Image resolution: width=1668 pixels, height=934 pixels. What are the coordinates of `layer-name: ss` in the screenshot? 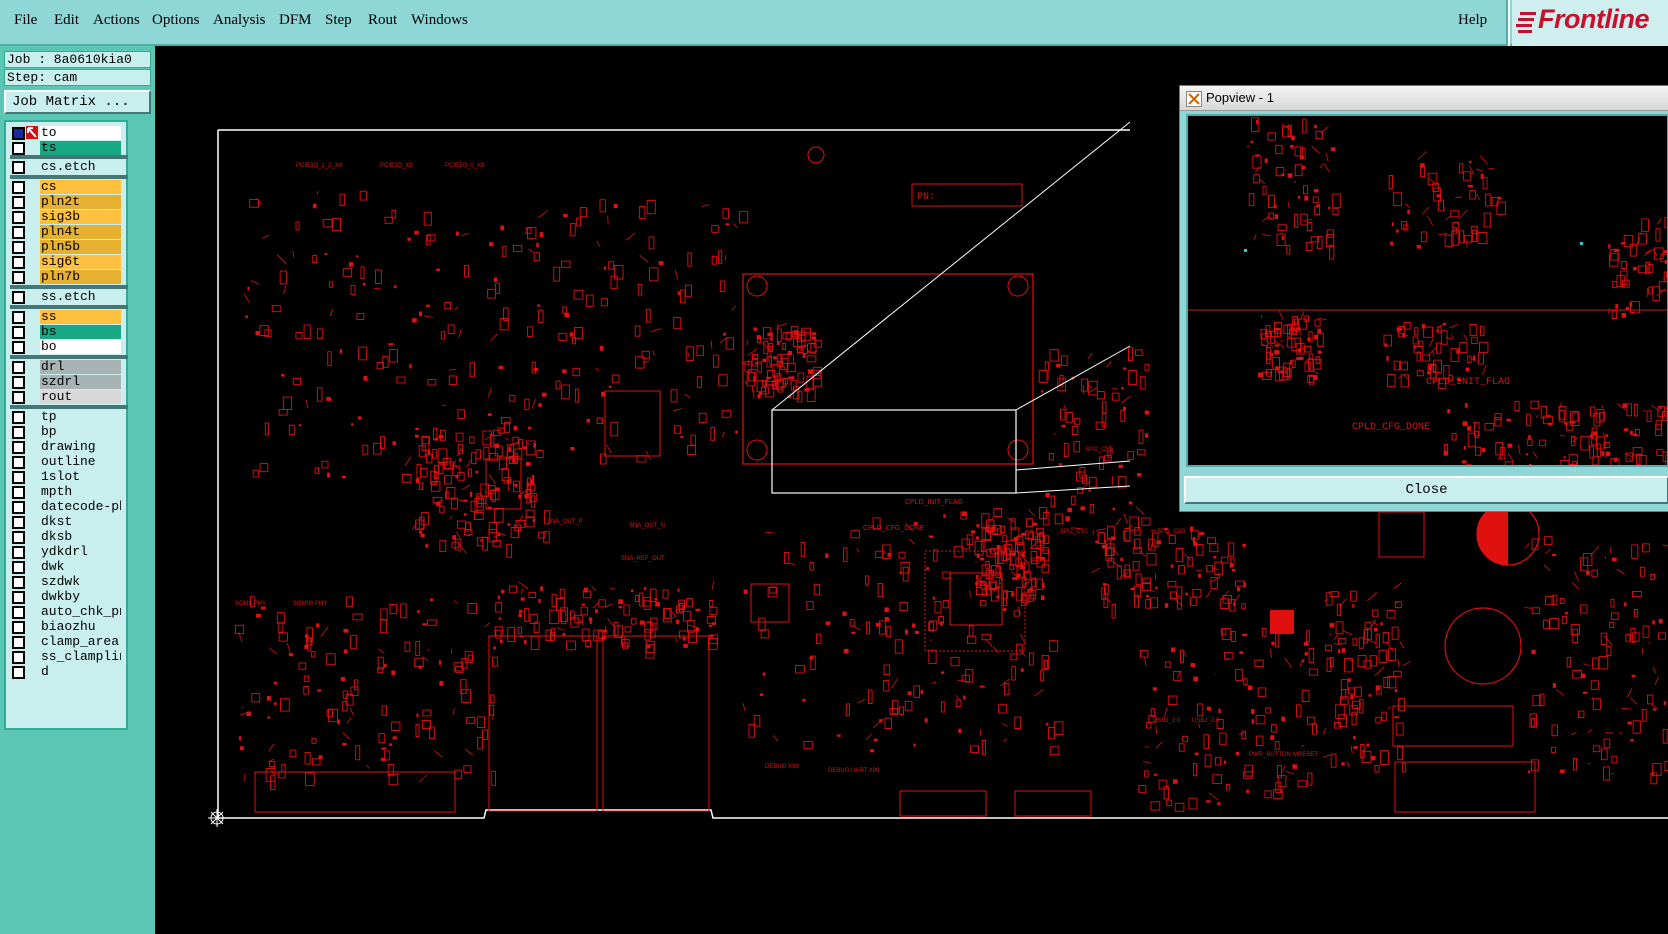 It's located at (80, 317).